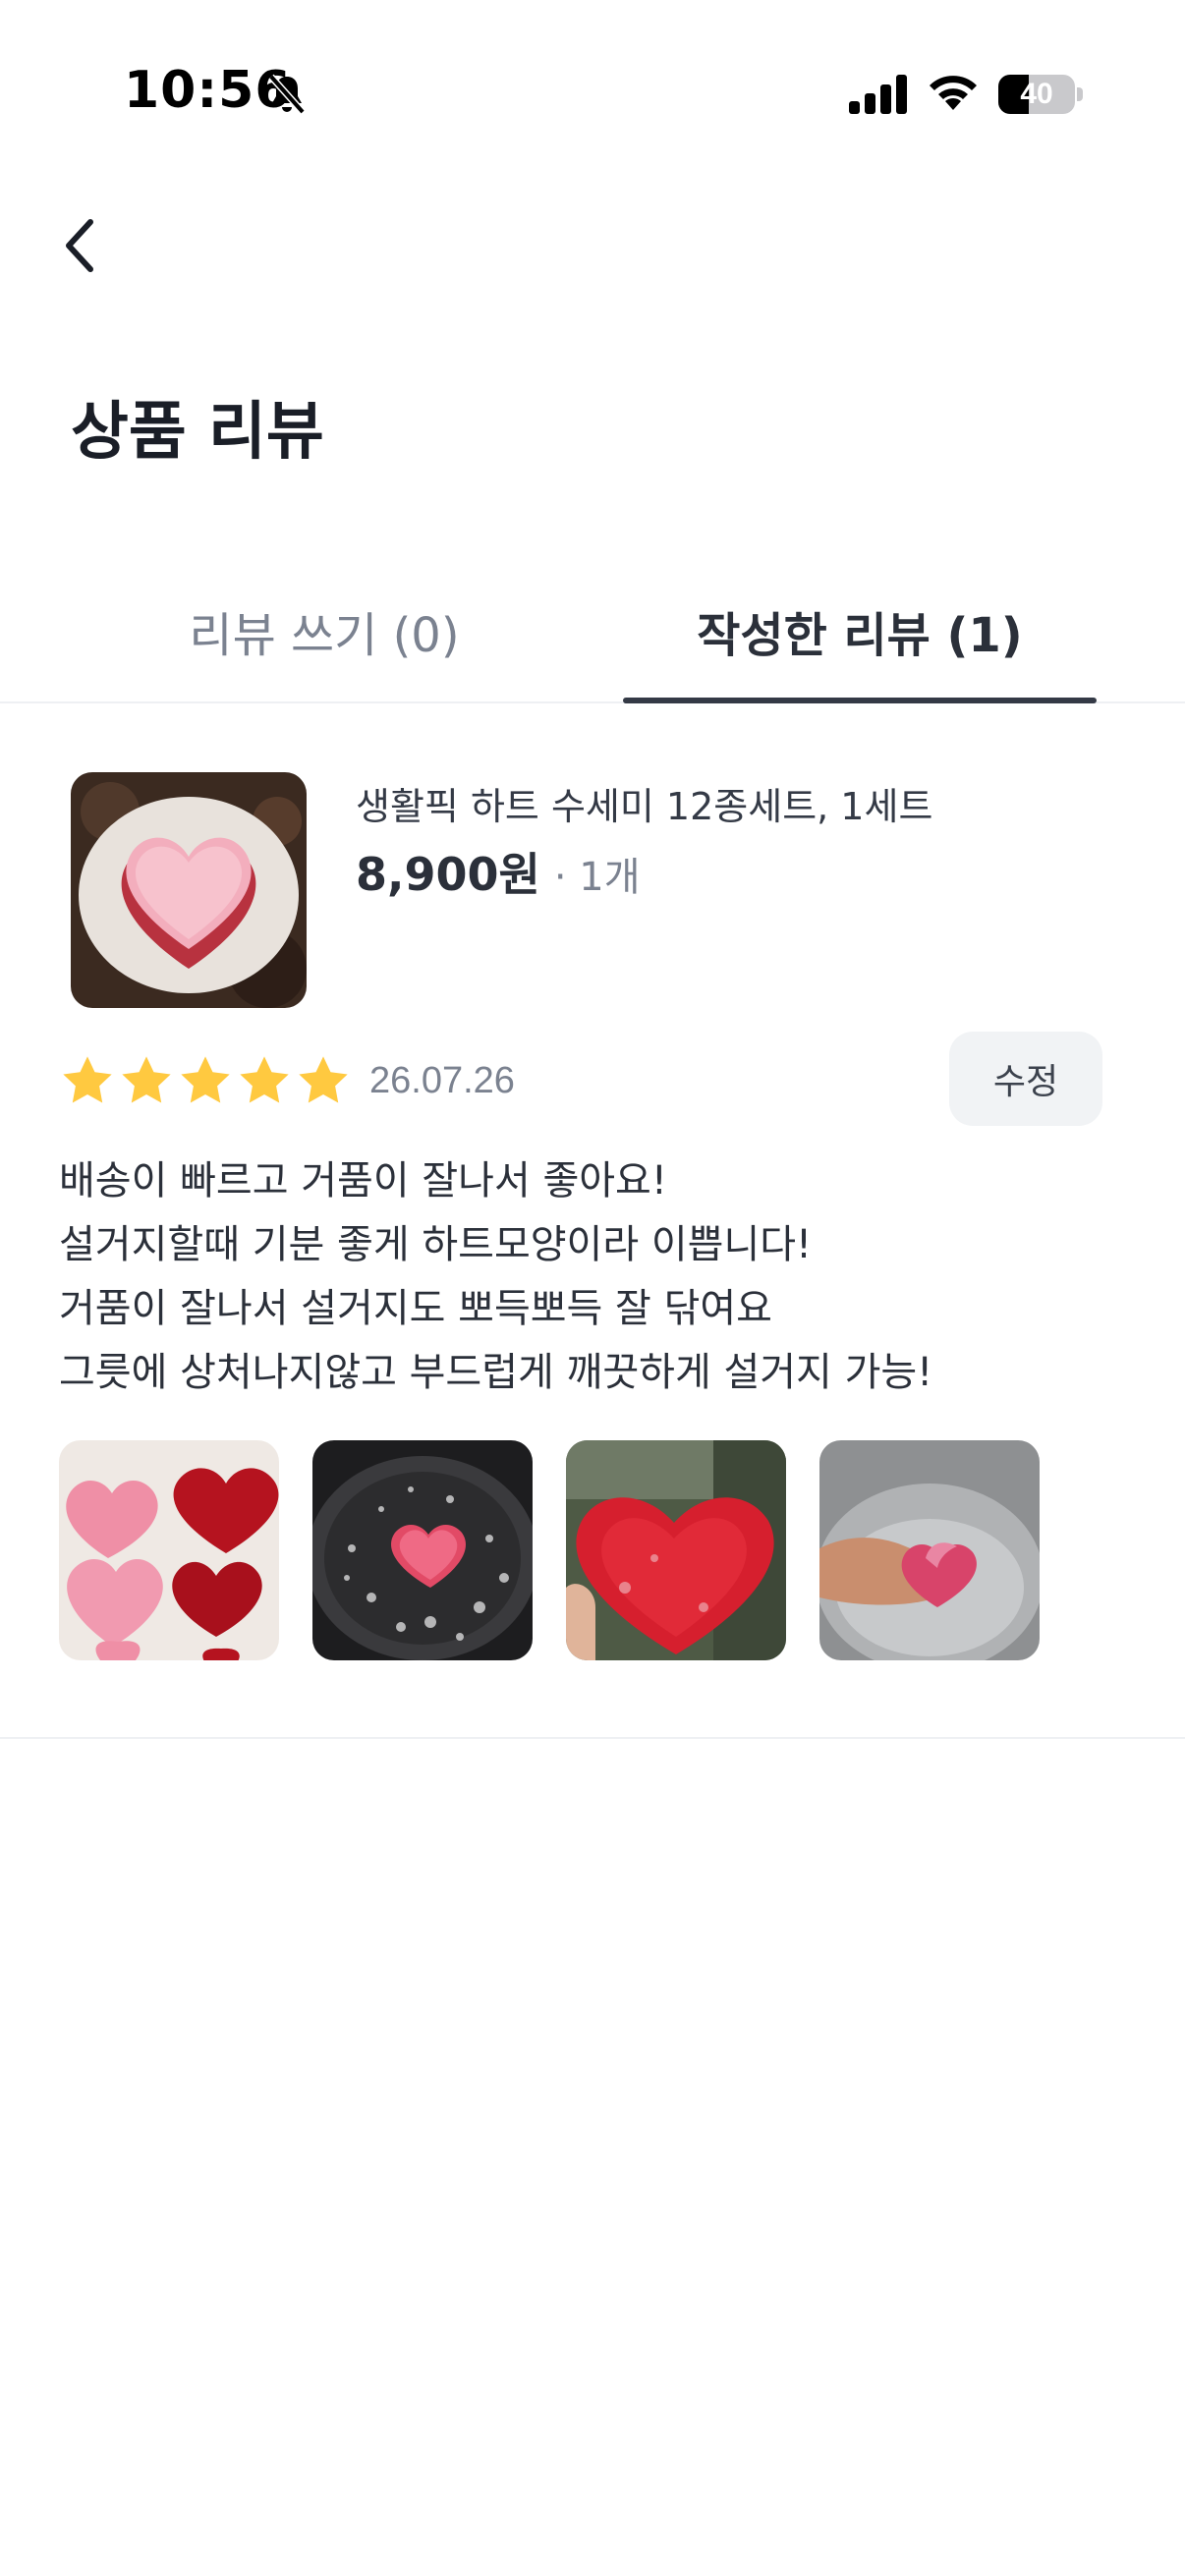  I want to click on product-price: 8,900원, so click(448, 874).